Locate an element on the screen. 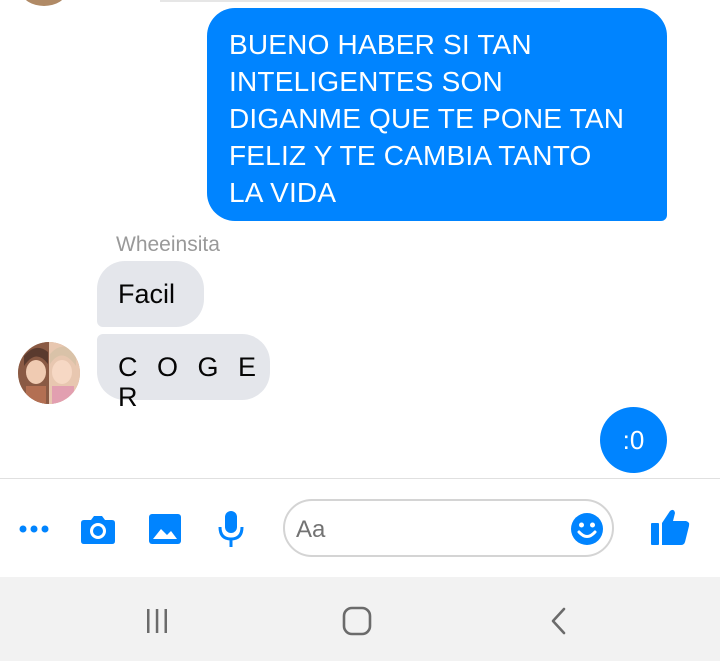 The height and width of the screenshot is (661, 720). message-text: Facil is located at coordinates (147, 294).